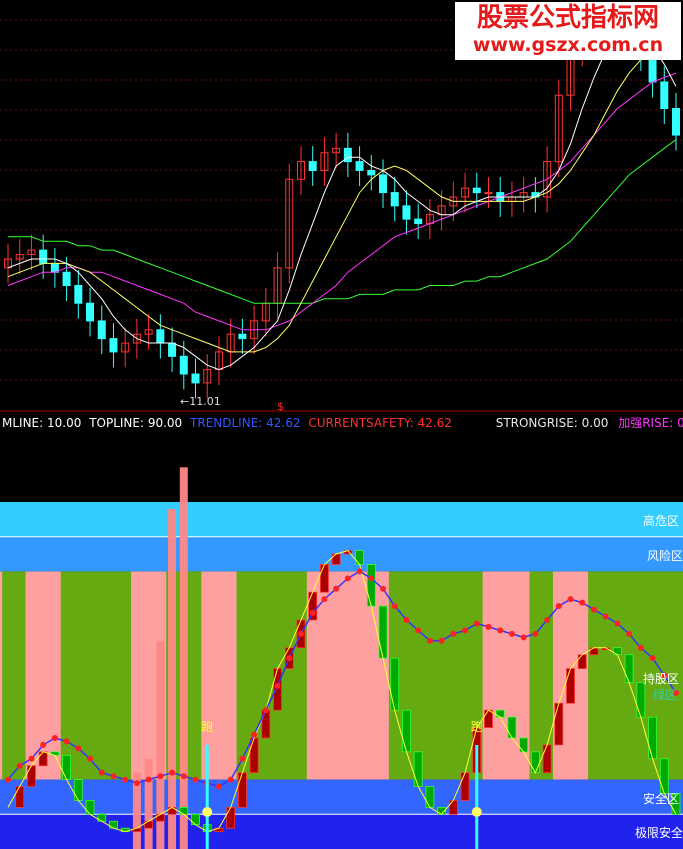 This screenshot has height=849, width=683. What do you see at coordinates (341, 519) in the screenshot?
I see `high-risk-band` at bounding box center [341, 519].